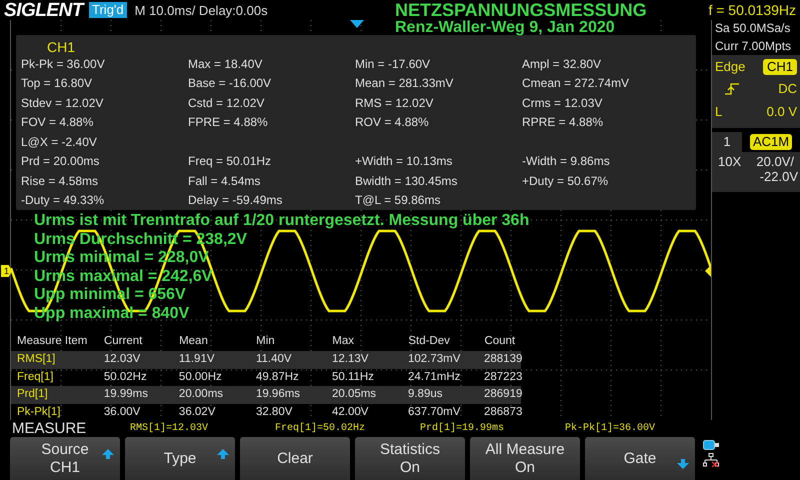 Image resolution: width=800 pixels, height=480 pixels. Describe the element at coordinates (787, 89) in the screenshot. I see `trigger-coupling-text: DC` at that location.